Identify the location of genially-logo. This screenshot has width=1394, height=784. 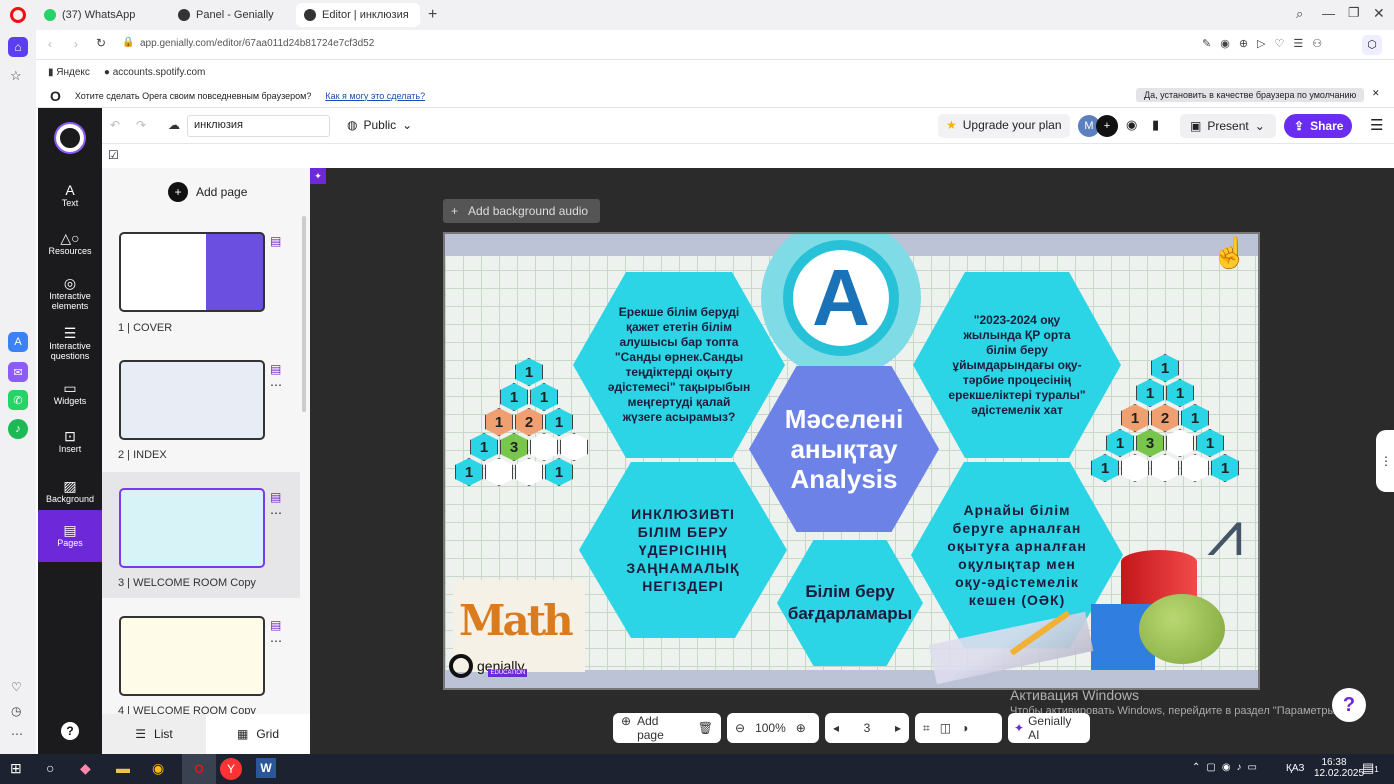
(70, 138).